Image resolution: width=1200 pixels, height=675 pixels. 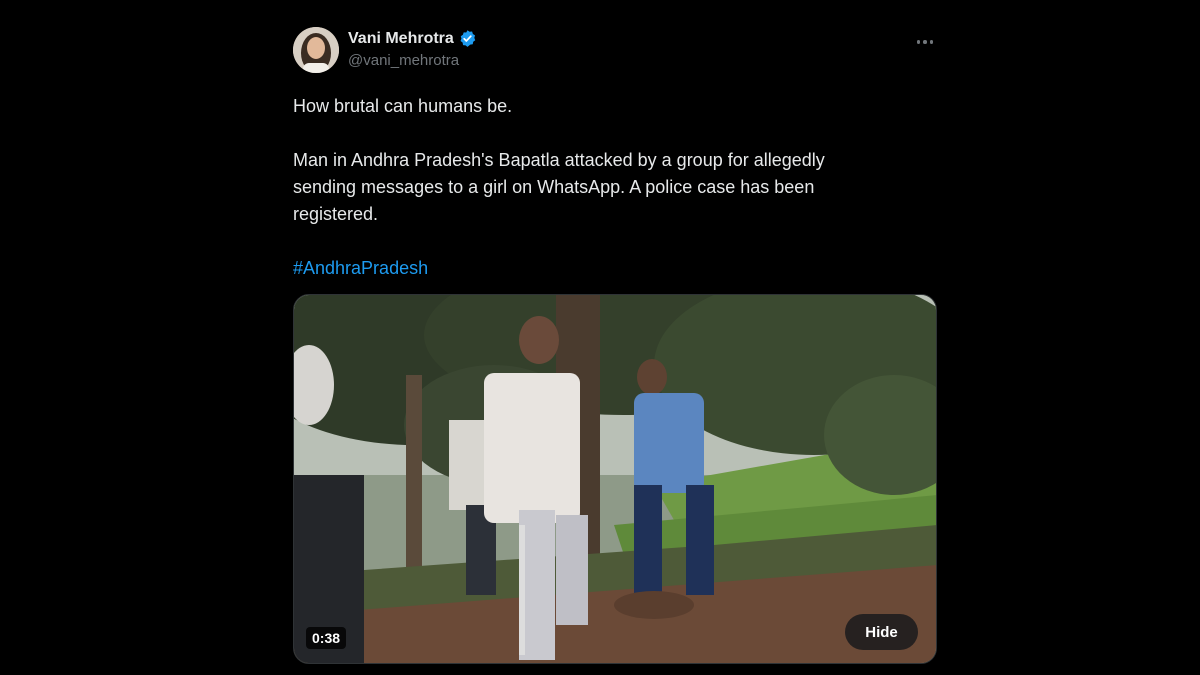 What do you see at coordinates (925, 42) in the screenshot?
I see `more-options-icon` at bounding box center [925, 42].